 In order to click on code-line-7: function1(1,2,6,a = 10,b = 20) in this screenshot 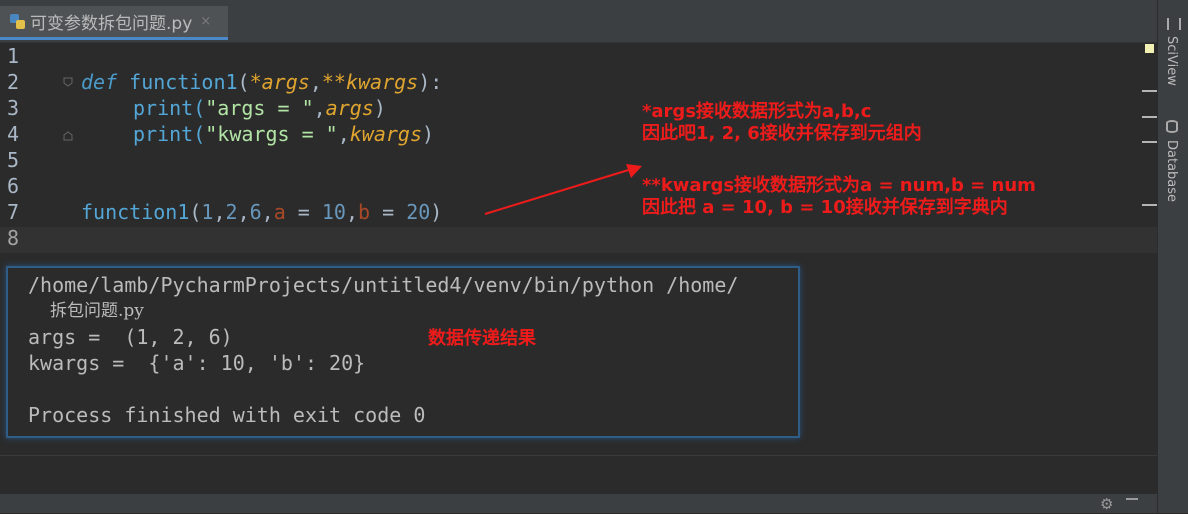, I will do `click(261, 212)`.